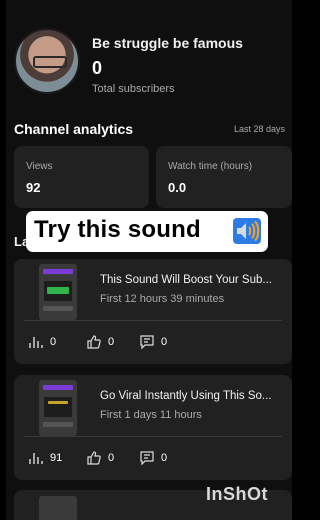 This screenshot has width=320, height=520. I want to click on overlay-banner: Try this sound, so click(147, 231).